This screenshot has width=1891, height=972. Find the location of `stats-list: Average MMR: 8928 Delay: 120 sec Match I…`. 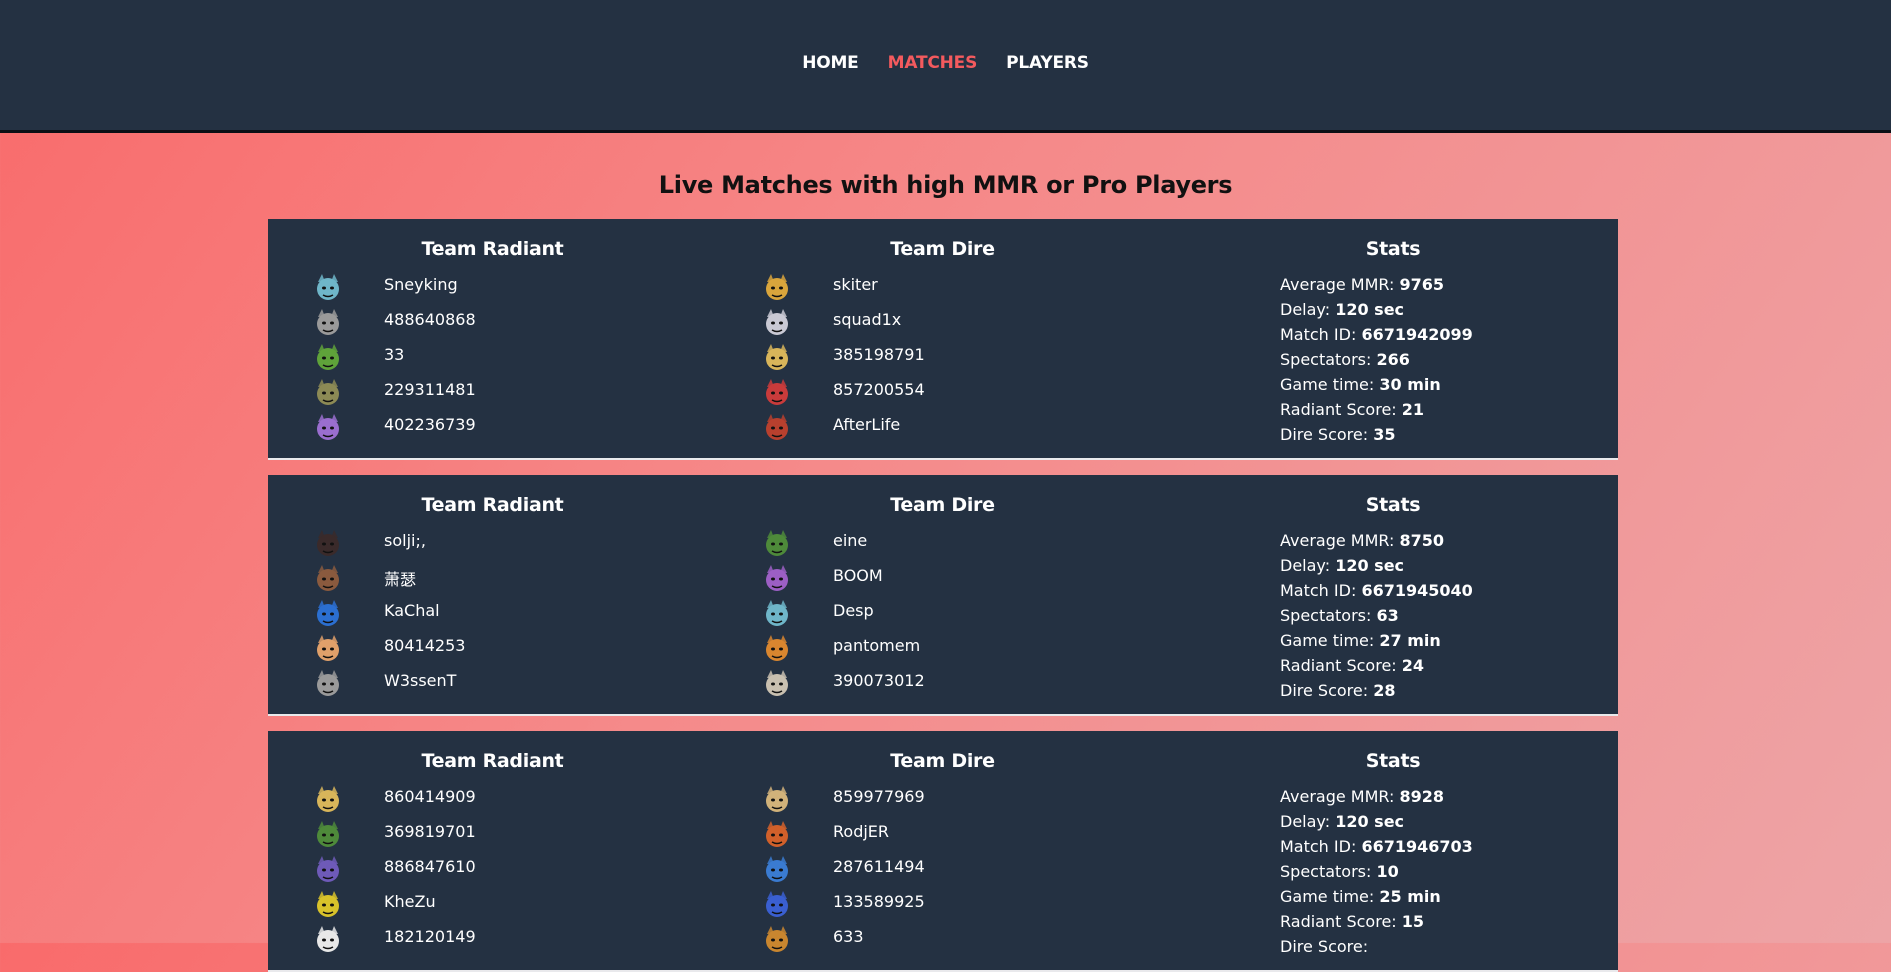

stats-list: Average MMR: 8928 Delay: 120 sec Match I… is located at coordinates (1393, 874).